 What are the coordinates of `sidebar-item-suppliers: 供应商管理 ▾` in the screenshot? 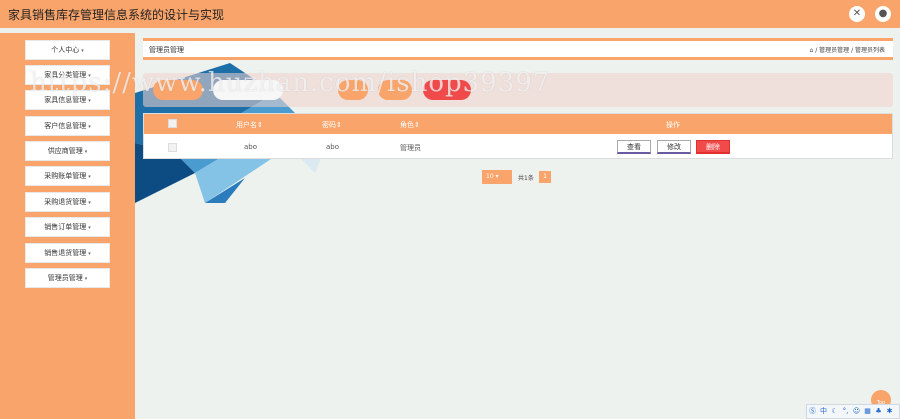 It's located at (67, 151).